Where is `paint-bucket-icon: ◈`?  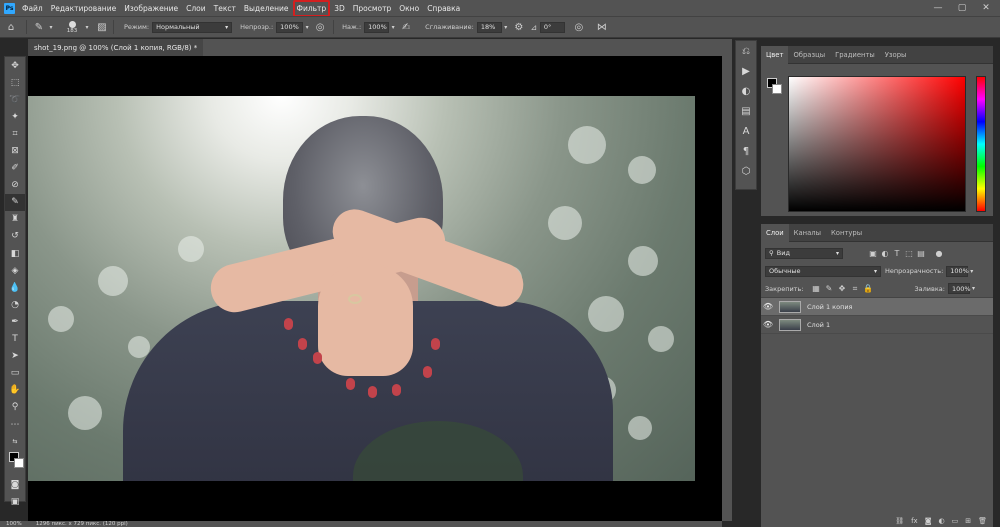 paint-bucket-icon: ◈ is located at coordinates (15, 270).